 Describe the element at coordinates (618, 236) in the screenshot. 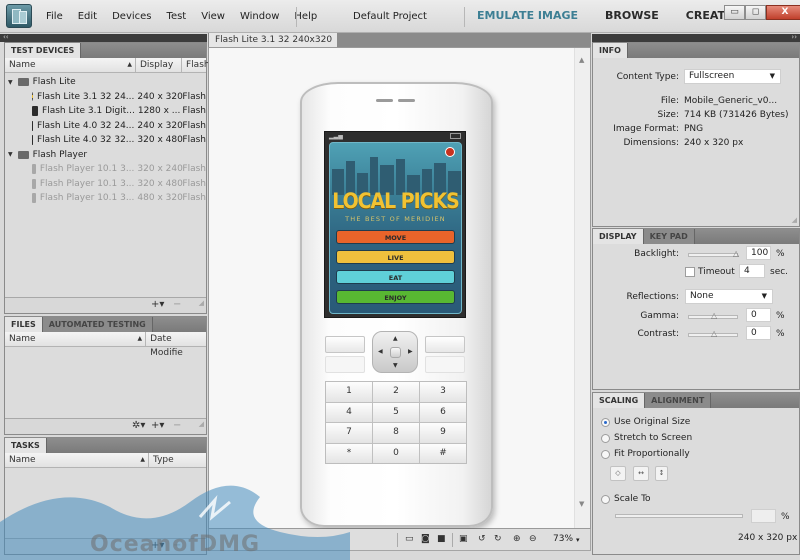

I see `tab-display: DISPLAY` at that location.